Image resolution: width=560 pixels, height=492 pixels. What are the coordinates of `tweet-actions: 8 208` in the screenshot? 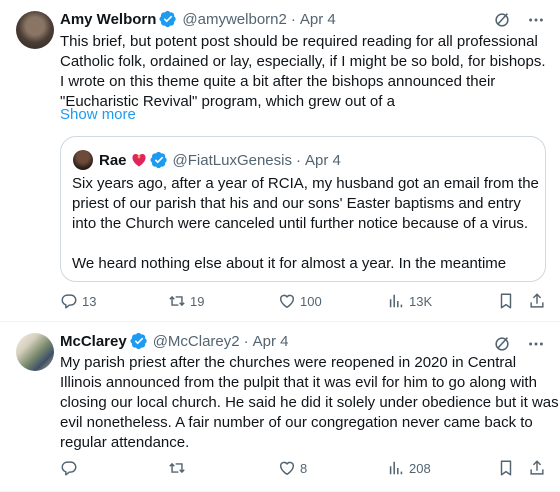 It's located at (304, 468).